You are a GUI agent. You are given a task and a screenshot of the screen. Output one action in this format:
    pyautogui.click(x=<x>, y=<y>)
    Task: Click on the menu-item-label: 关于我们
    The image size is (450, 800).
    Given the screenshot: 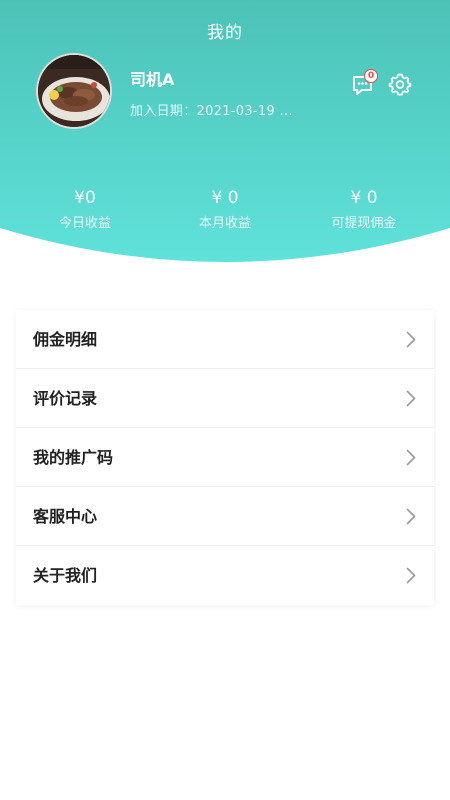 What is the action you would take?
    pyautogui.click(x=65, y=575)
    